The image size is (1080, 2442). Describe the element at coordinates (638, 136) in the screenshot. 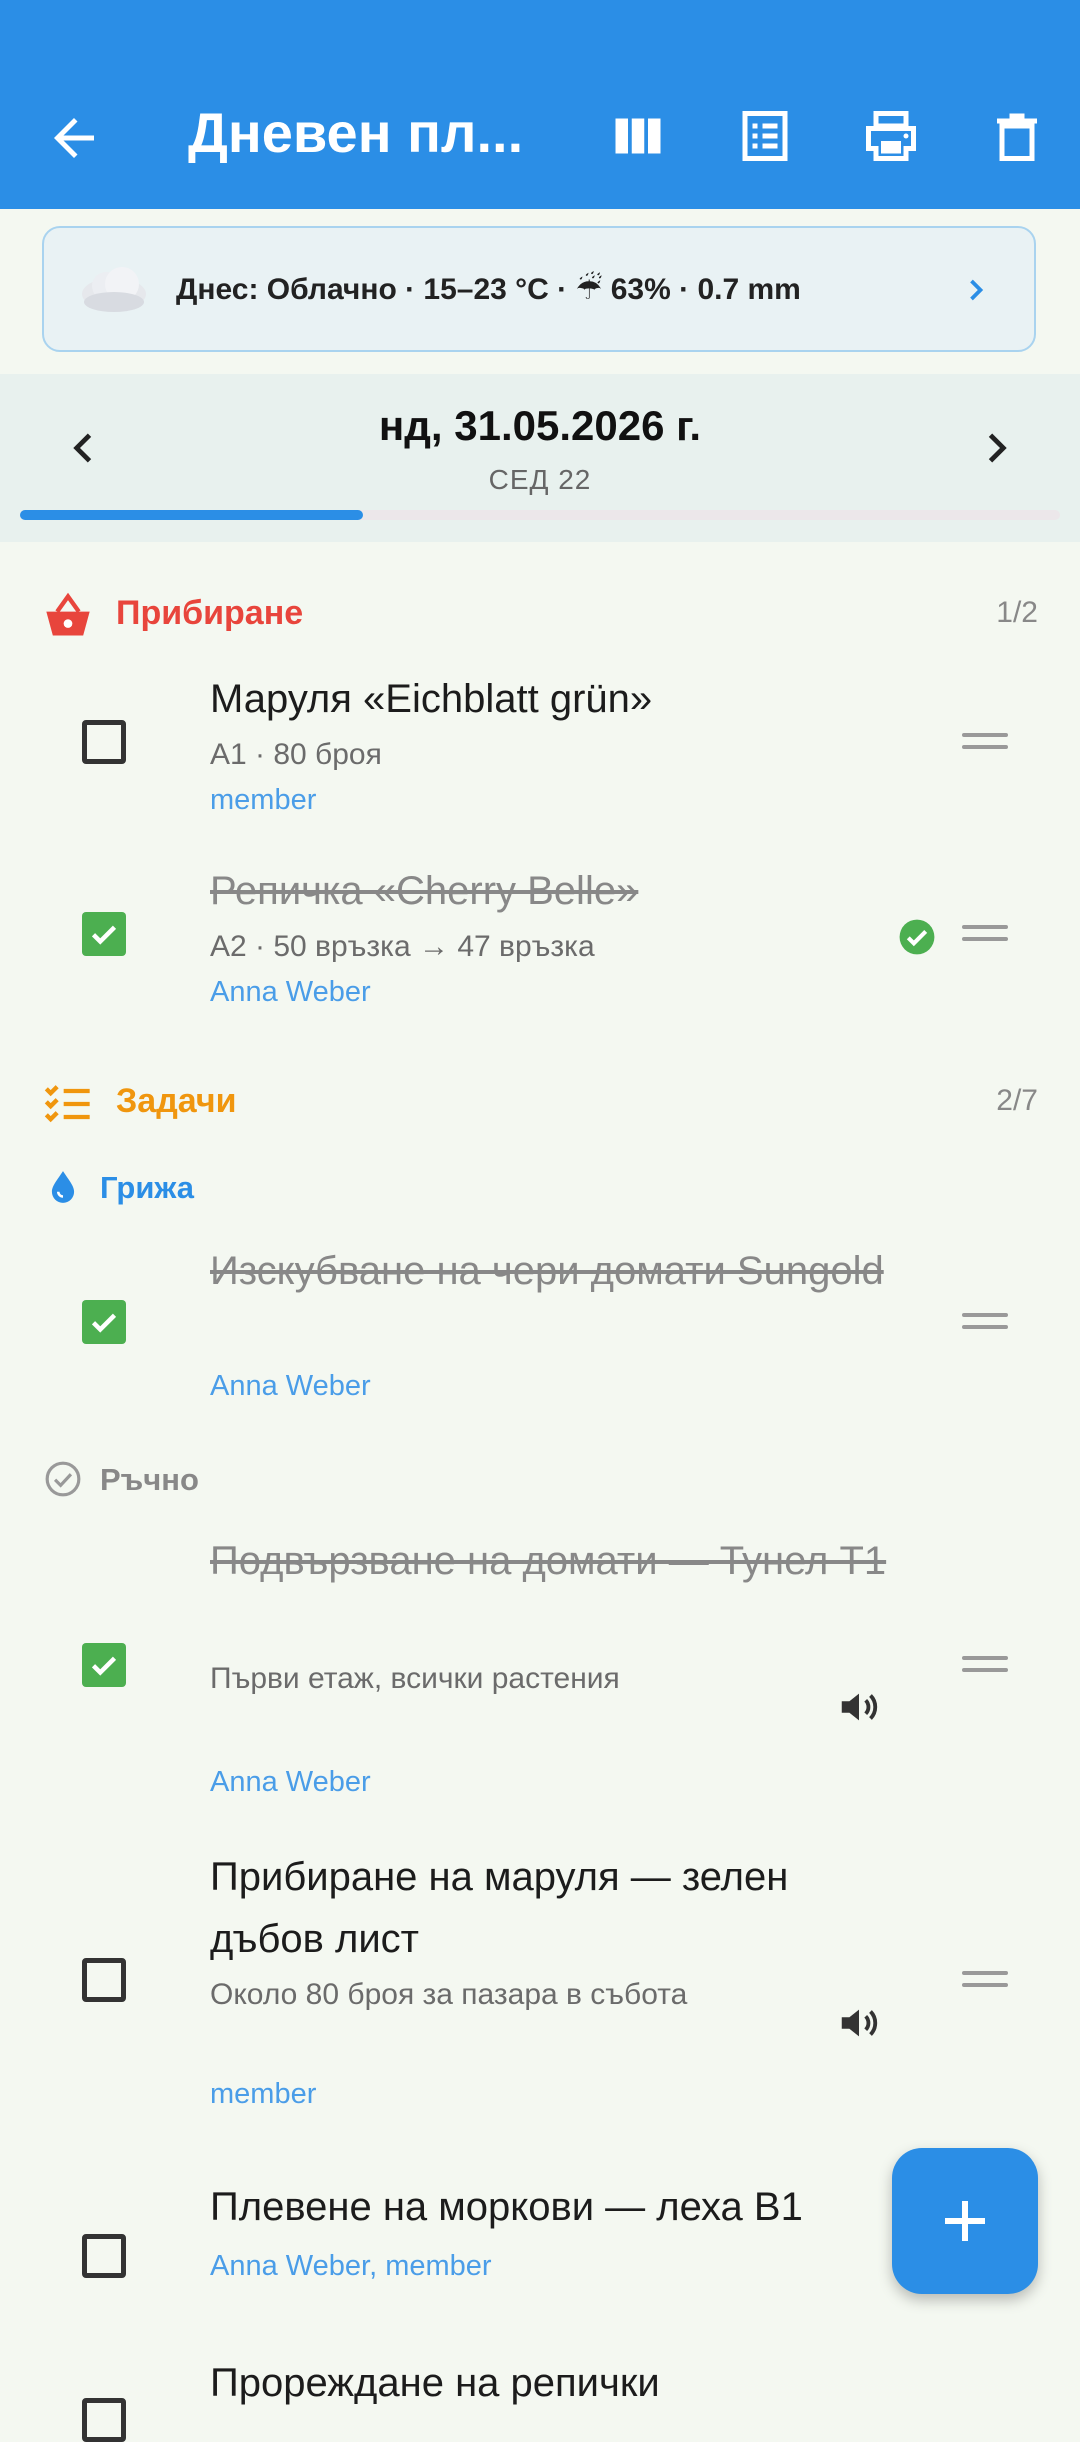

I see `columns-icon` at that location.